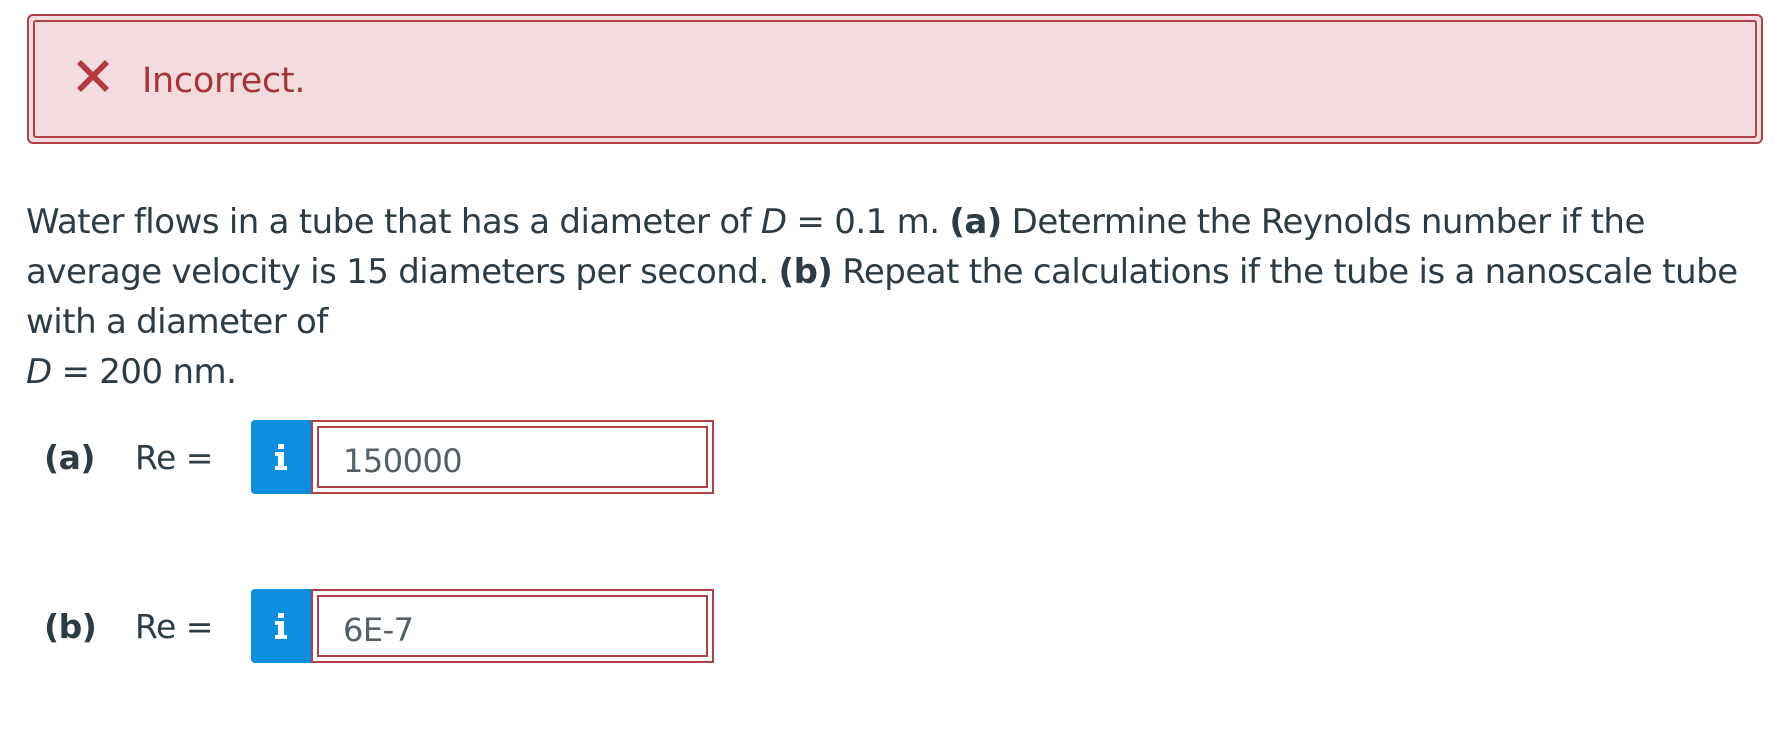 This screenshot has width=1774, height=746. I want to click on answer-input: 150000, so click(512, 457).